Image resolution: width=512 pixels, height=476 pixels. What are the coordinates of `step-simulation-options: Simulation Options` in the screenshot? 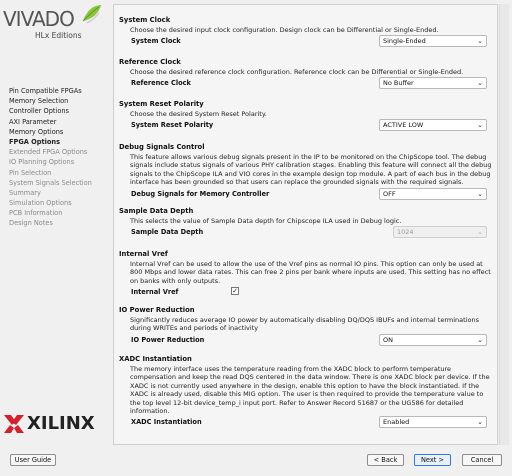 It's located at (40, 203).